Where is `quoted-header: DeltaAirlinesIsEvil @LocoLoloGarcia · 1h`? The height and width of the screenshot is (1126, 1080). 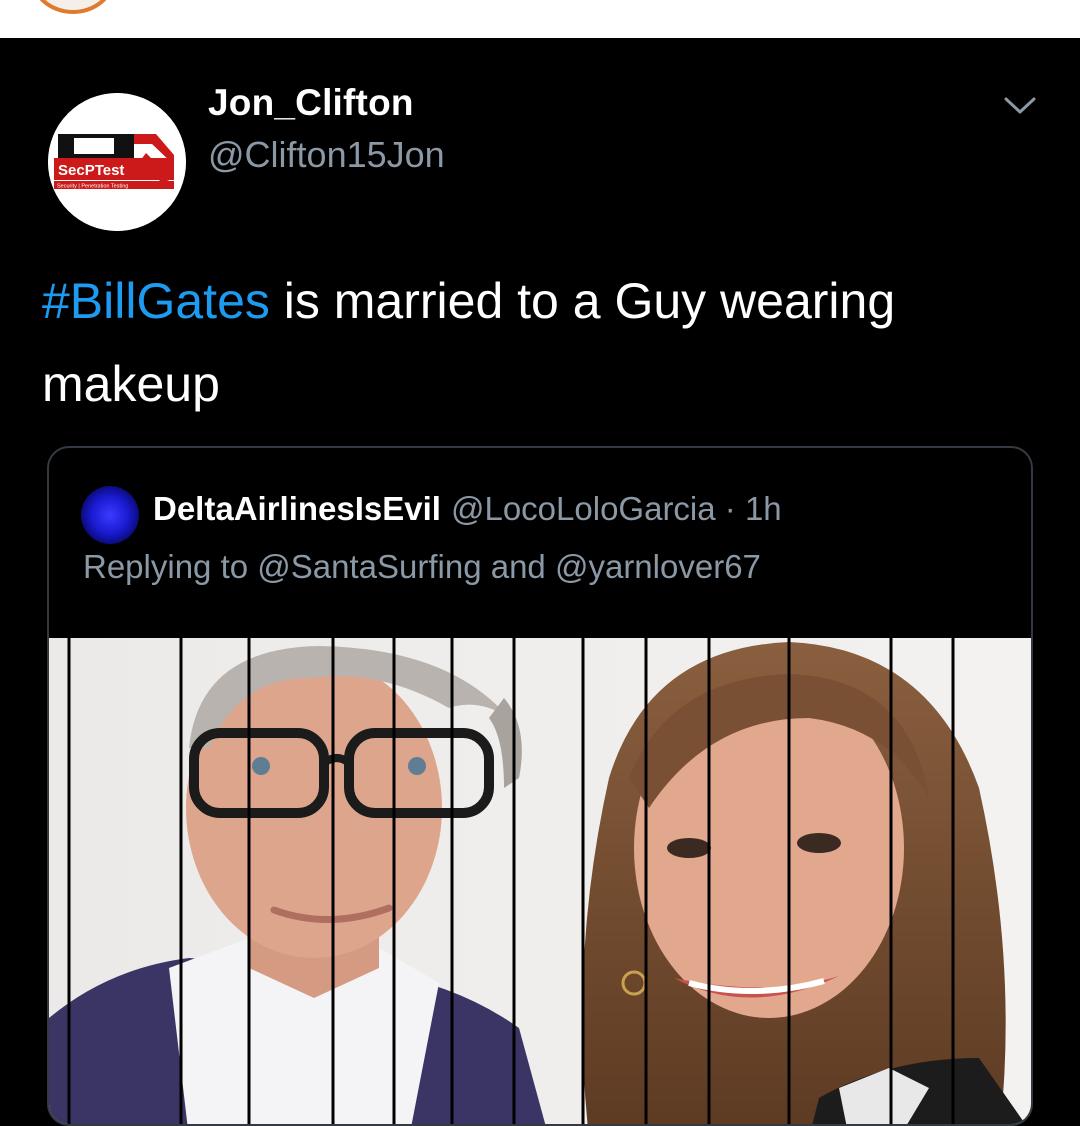 quoted-header: DeltaAirlinesIsEvil @LocoLoloGarcia · 1h is located at coordinates (467, 509).